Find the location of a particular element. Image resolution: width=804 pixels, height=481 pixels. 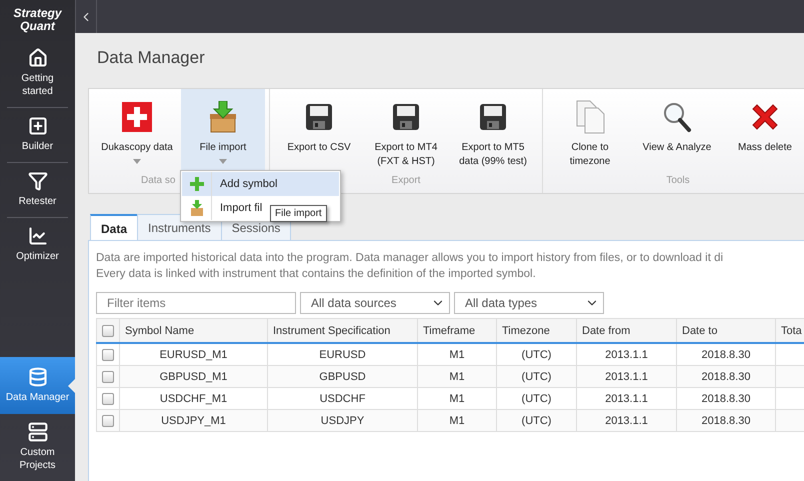

ribbon-button: File import is located at coordinates (223, 131).